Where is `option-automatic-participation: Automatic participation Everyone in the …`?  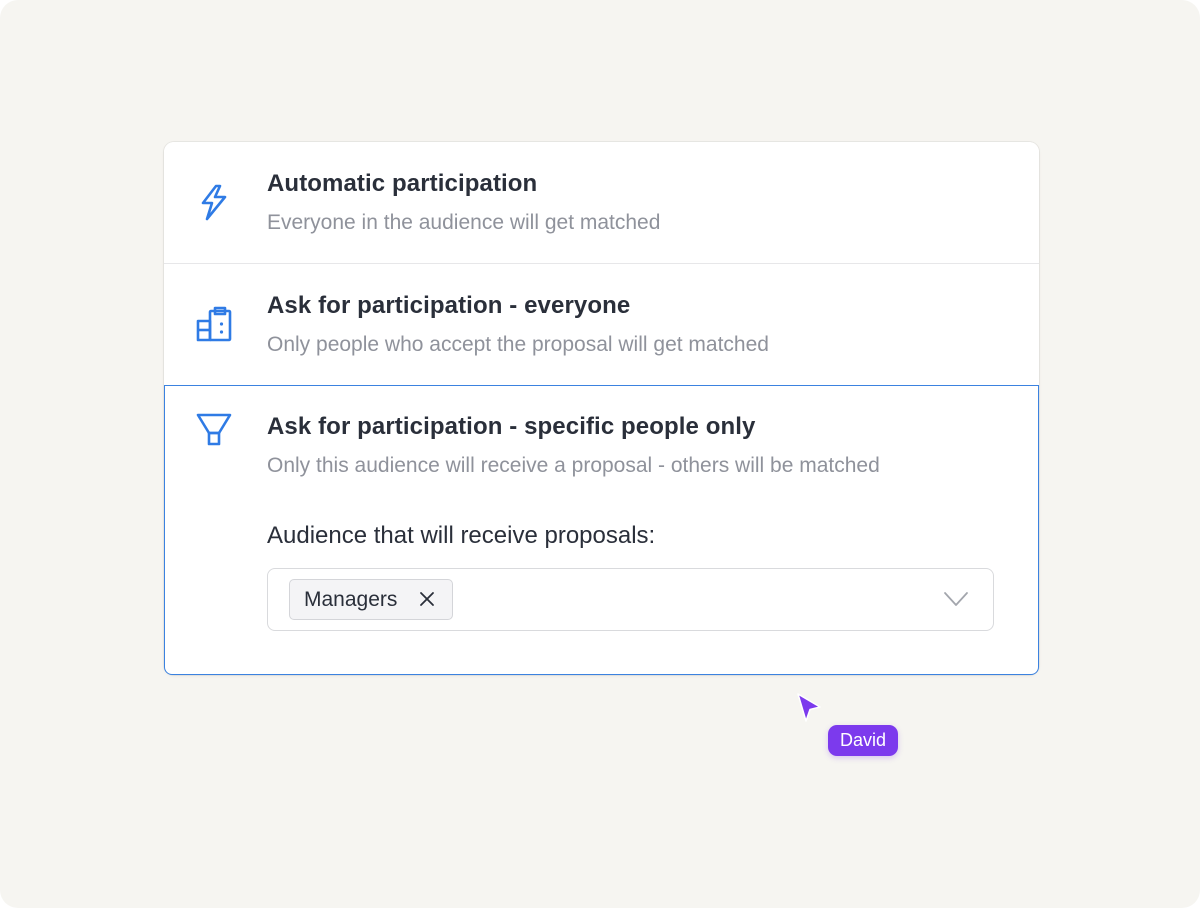
option-automatic-participation: Automatic participation Everyone in the … is located at coordinates (601, 203).